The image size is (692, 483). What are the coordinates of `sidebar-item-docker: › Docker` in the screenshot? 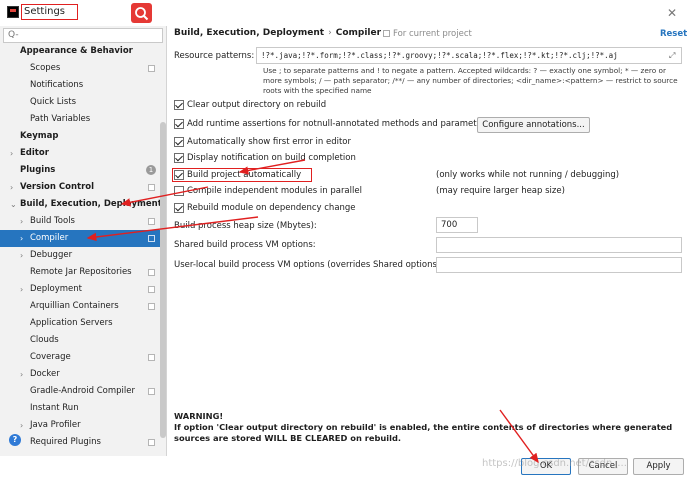 It's located at (80, 374).